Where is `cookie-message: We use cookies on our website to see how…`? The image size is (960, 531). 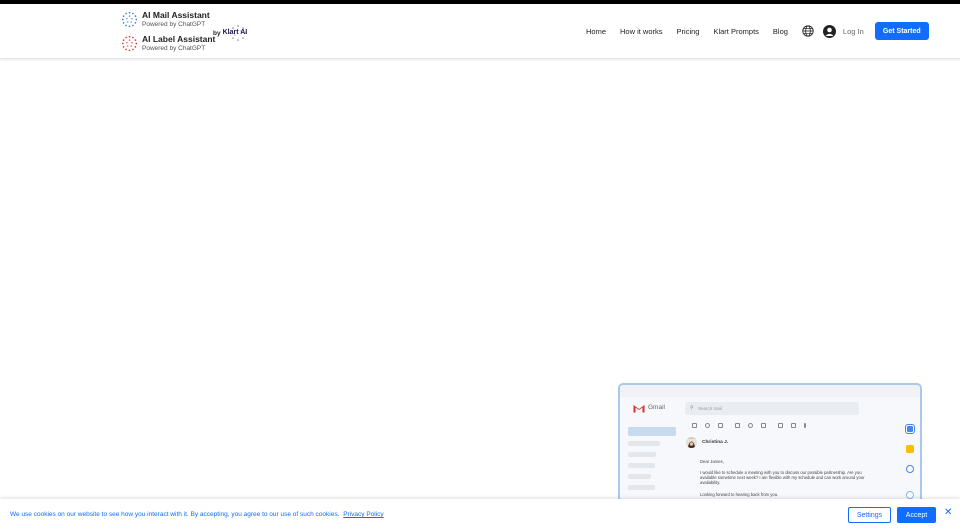 cookie-message: We use cookies on our website to see how… is located at coordinates (197, 514).